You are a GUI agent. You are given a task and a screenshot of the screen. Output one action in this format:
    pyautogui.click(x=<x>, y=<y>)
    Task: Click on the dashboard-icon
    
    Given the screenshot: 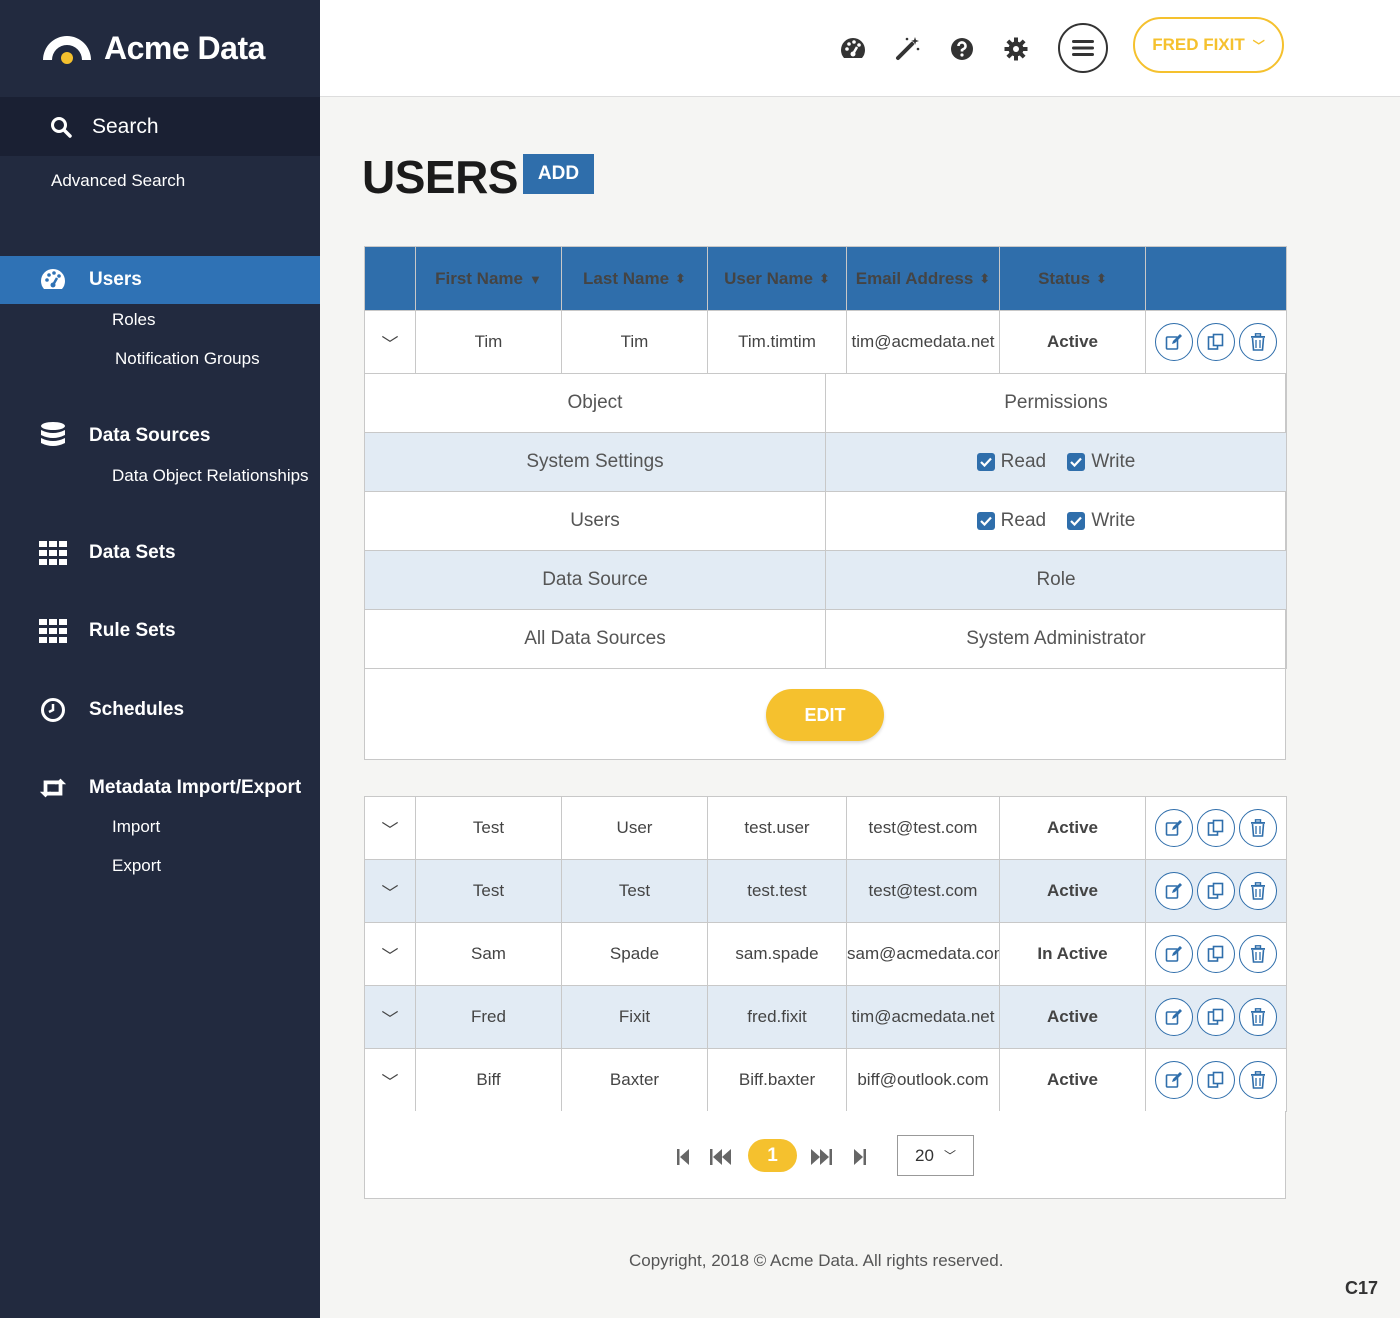 What is the action you would take?
    pyautogui.click(x=853, y=49)
    